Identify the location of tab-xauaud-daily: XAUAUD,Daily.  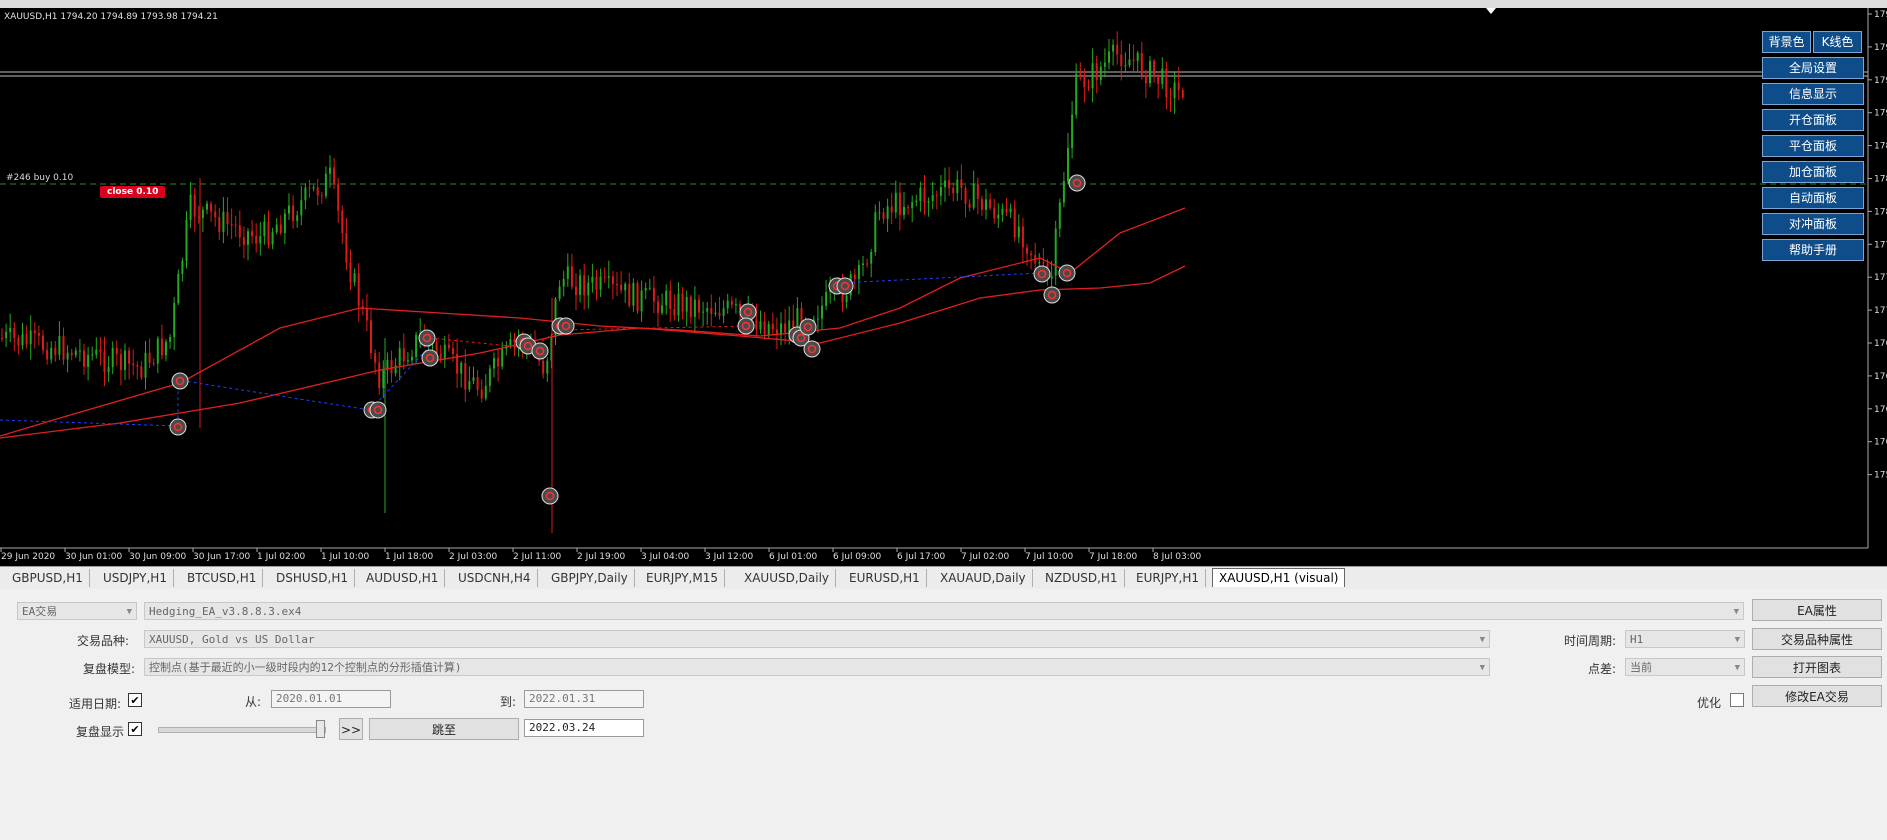
(983, 578).